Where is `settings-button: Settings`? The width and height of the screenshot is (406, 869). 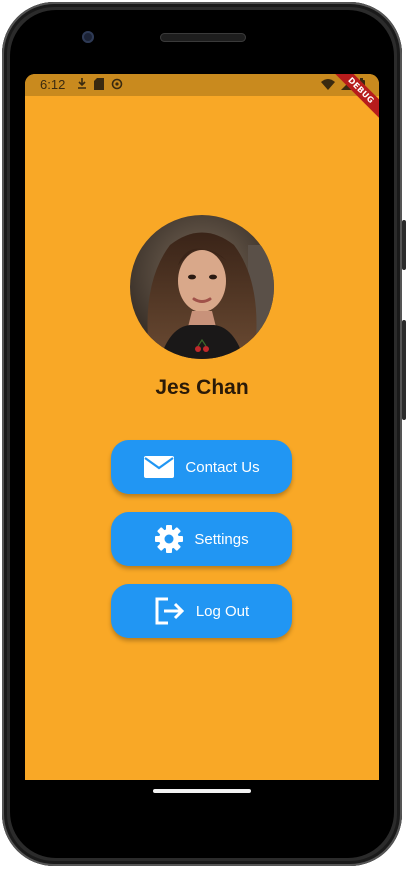
settings-button: Settings is located at coordinates (201, 539).